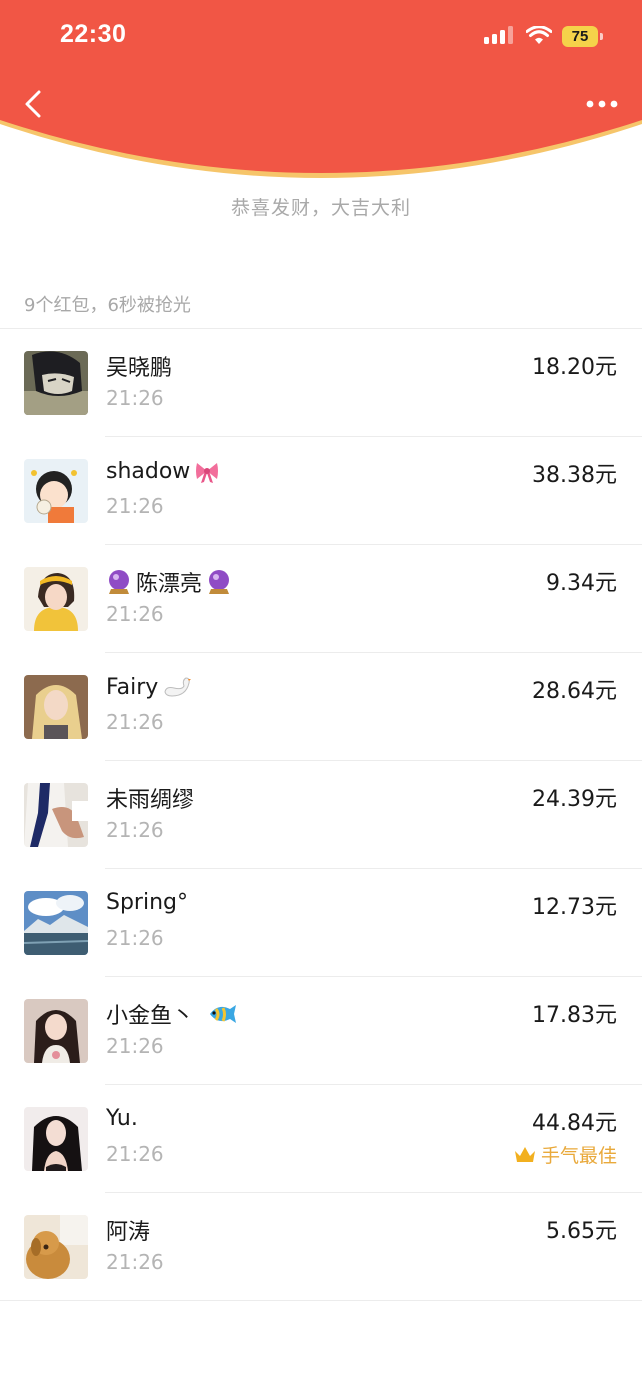  What do you see at coordinates (321, 491) in the screenshot?
I see `recipient-row: shadow 21:26 38.38元` at bounding box center [321, 491].